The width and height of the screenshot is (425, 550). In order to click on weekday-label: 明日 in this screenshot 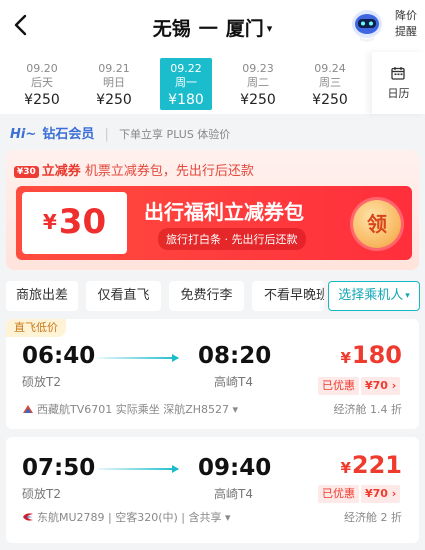, I will do `click(114, 82)`.